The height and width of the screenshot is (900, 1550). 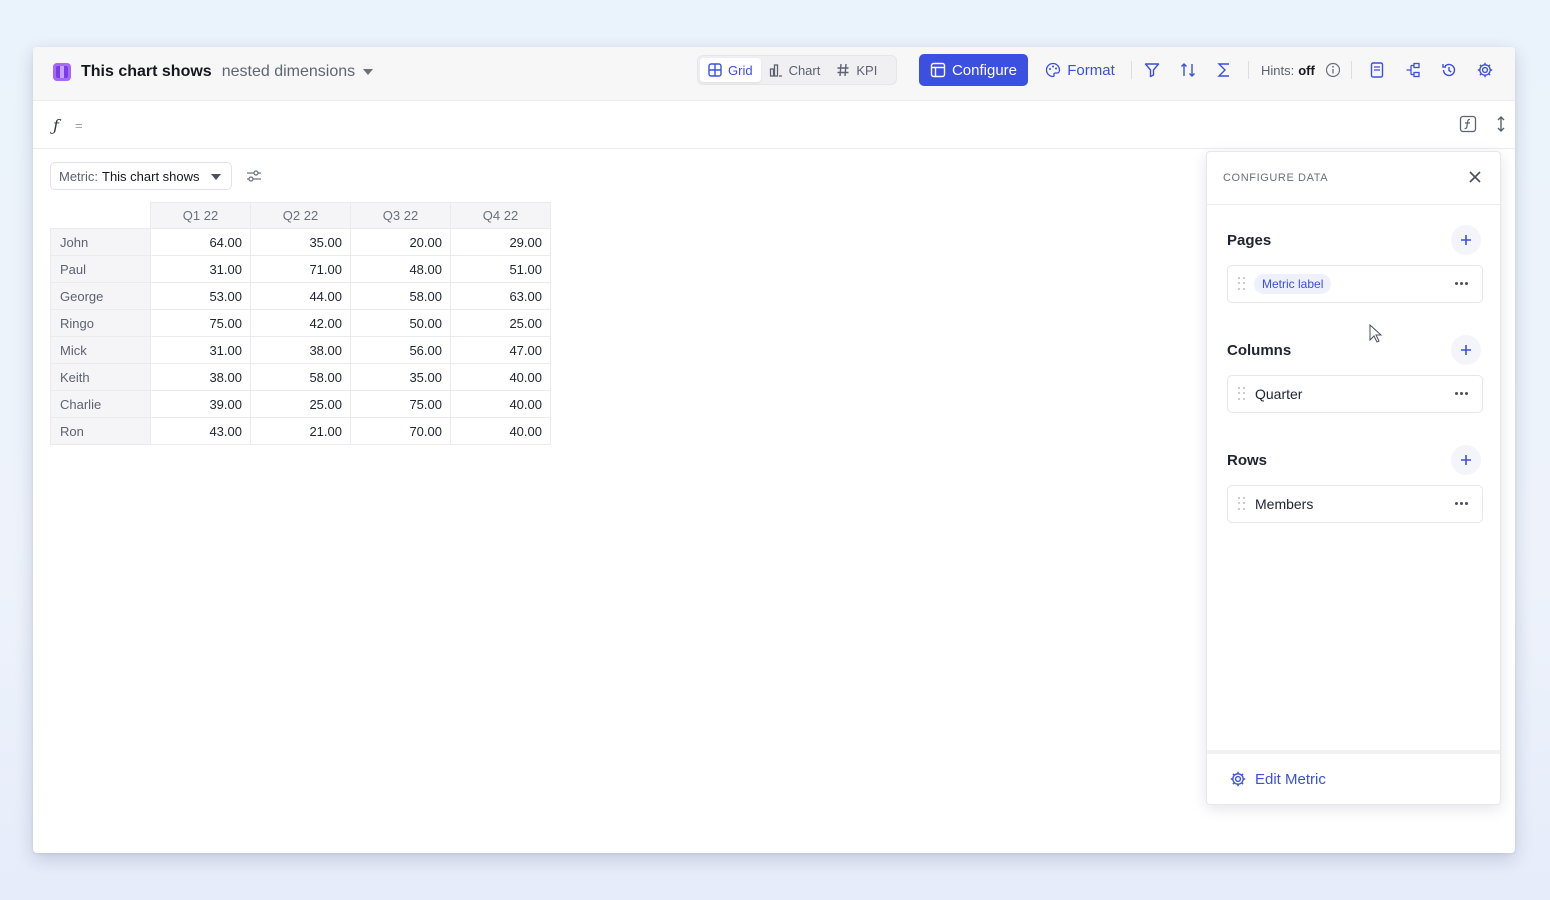 I want to click on row-header: Charlie, so click(x=100, y=404).